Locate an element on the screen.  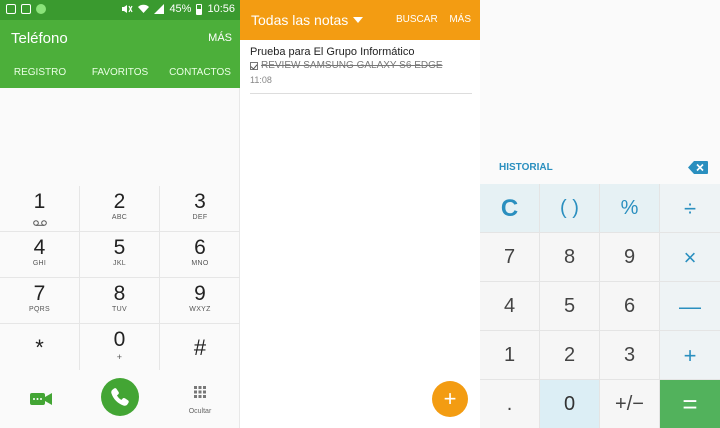
phone-more-button: MÁS is located at coordinates (220, 38).